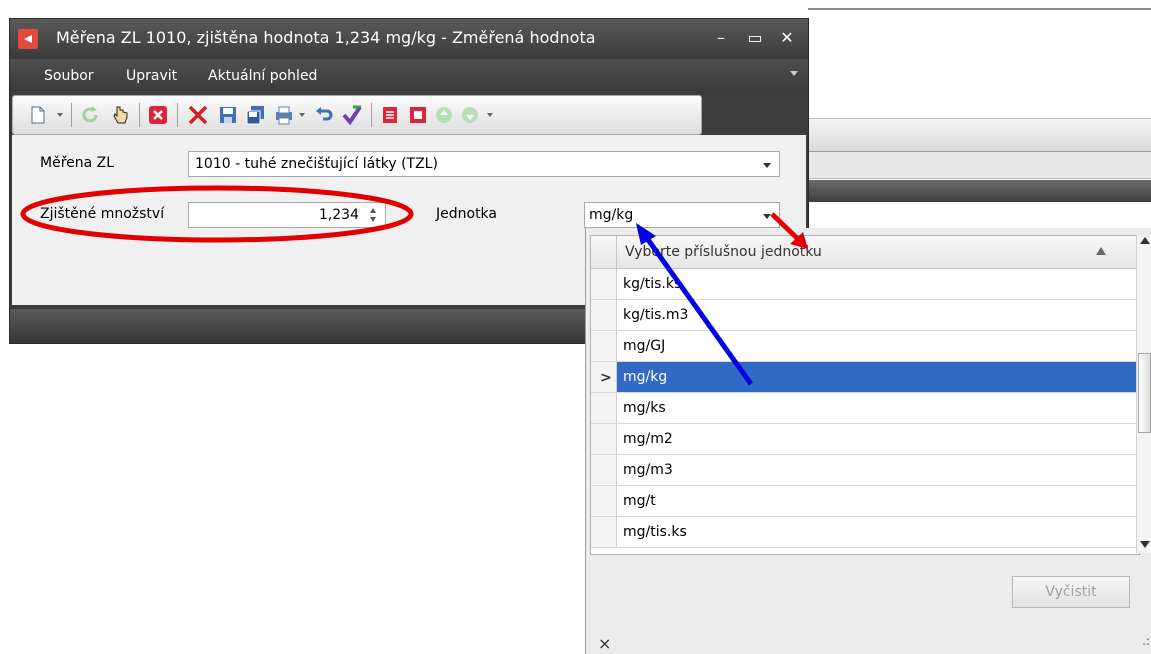 The height and width of the screenshot is (654, 1151). What do you see at coordinates (979, 135) in the screenshot?
I see `background-toolbar` at bounding box center [979, 135].